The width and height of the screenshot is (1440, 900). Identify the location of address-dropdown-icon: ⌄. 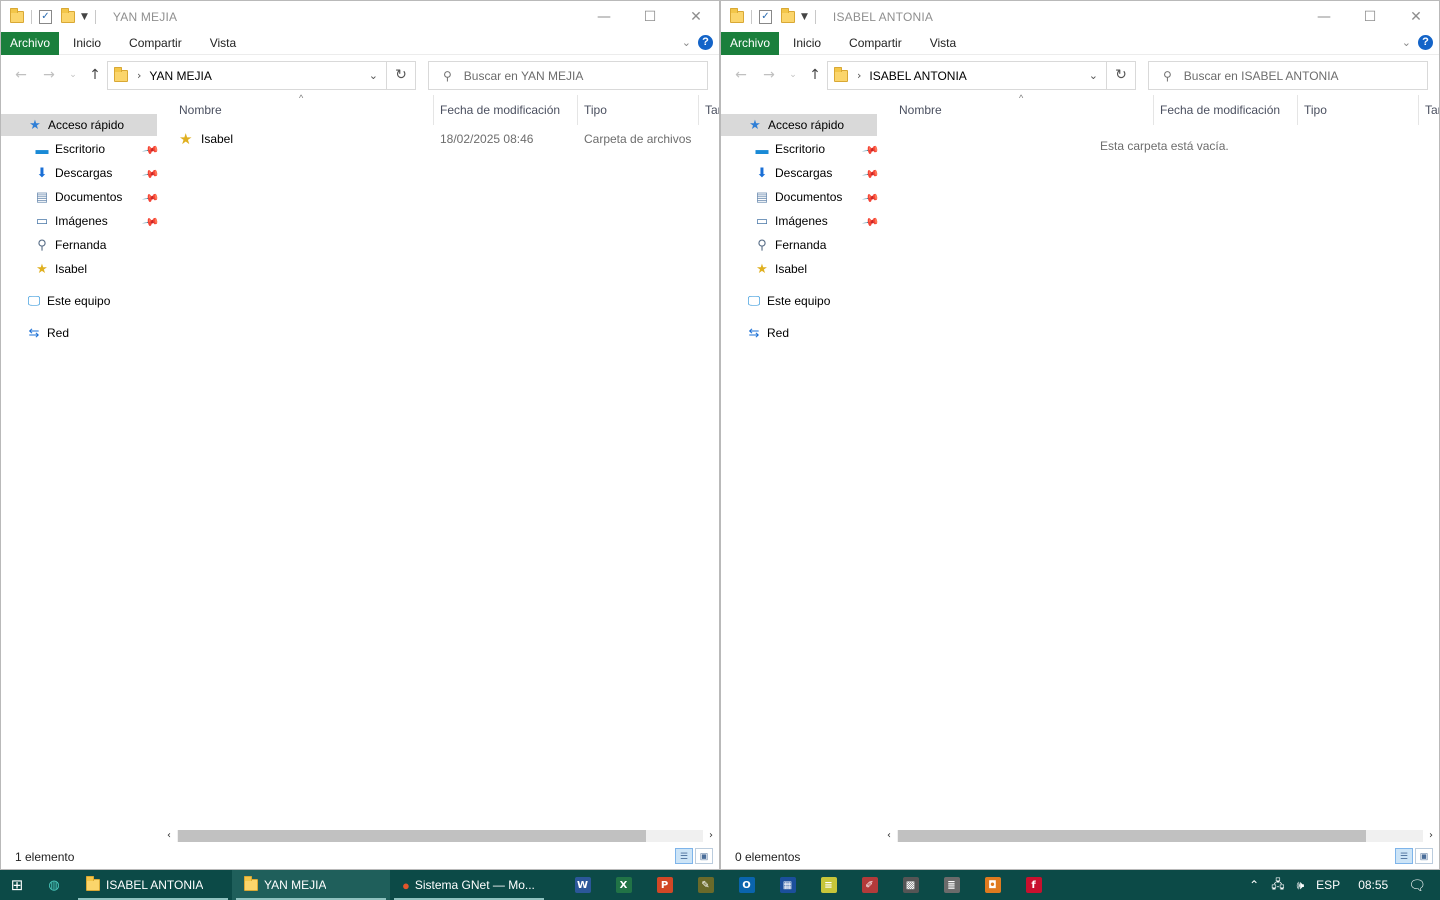
(1093, 75).